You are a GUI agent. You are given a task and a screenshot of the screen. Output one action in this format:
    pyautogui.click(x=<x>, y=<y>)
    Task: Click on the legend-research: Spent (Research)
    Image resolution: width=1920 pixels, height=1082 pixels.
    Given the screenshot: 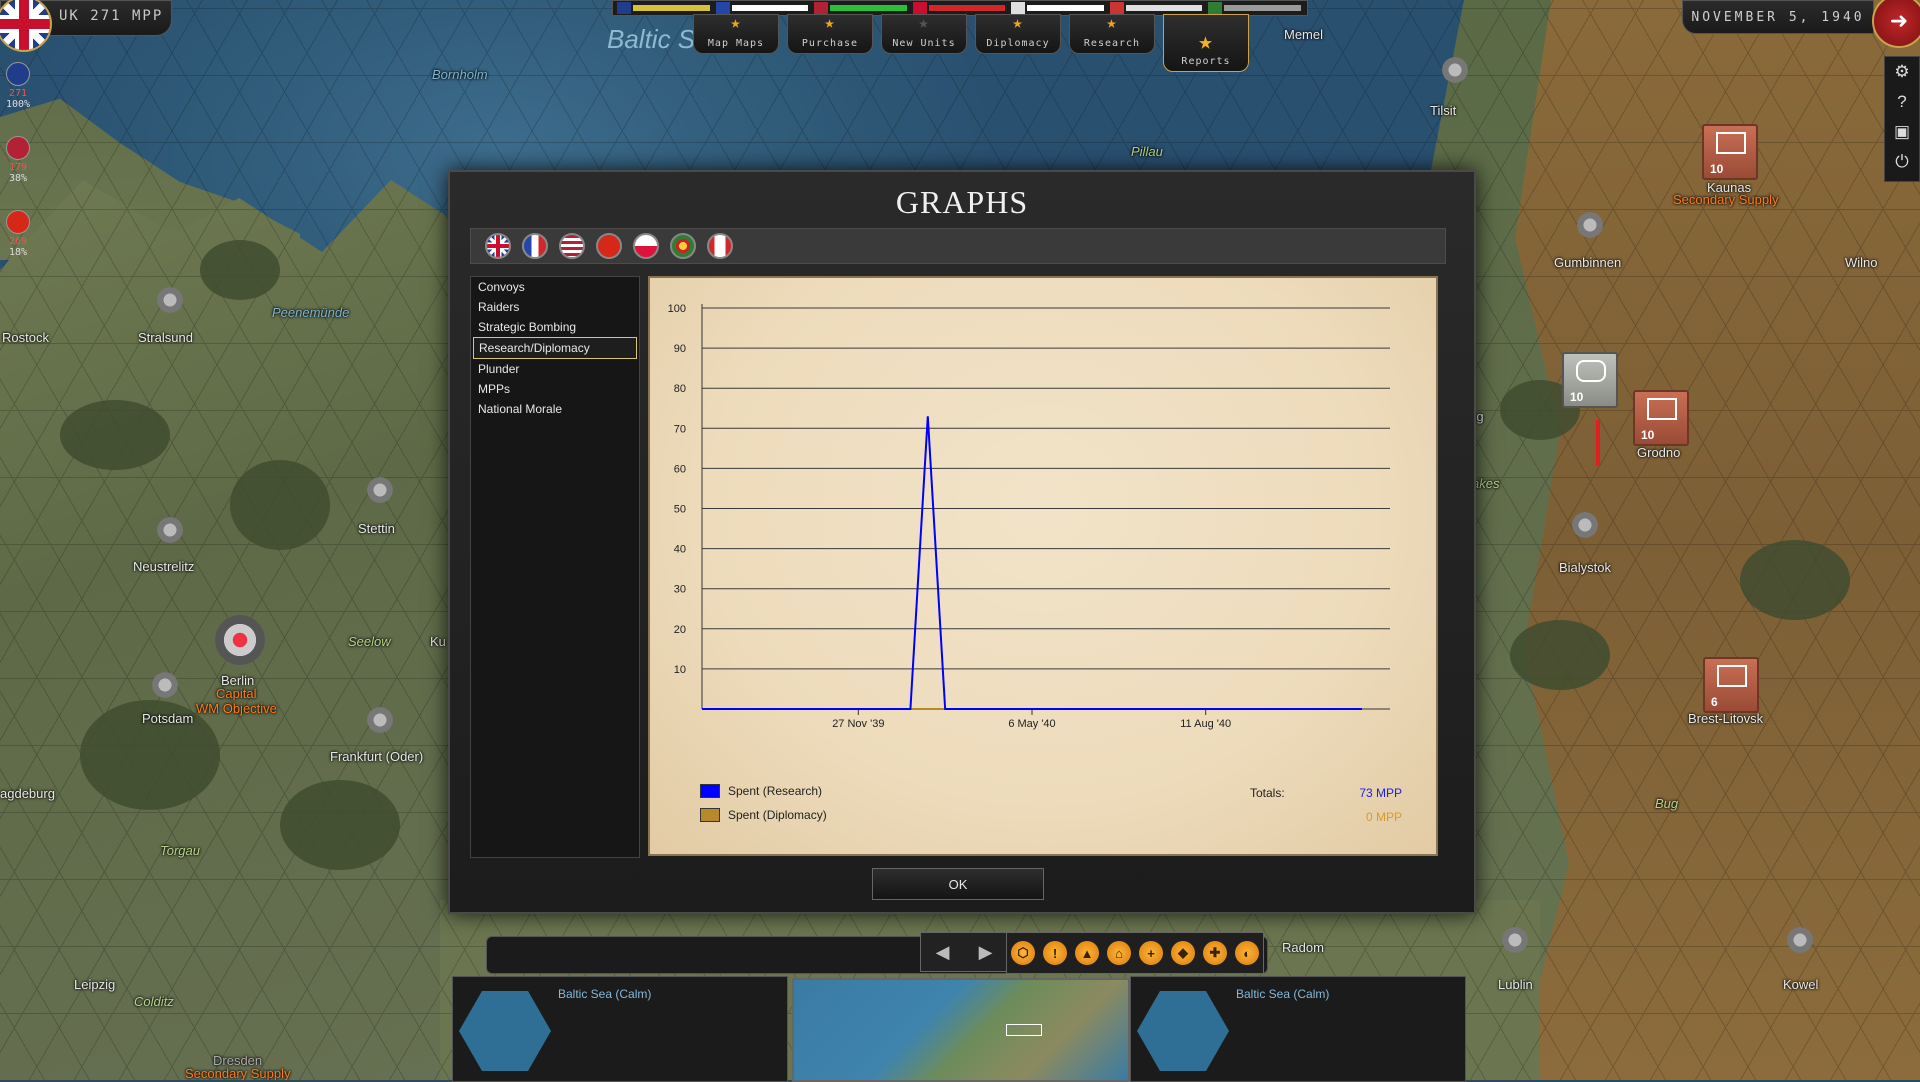 What is the action you would take?
    pyautogui.click(x=761, y=791)
    